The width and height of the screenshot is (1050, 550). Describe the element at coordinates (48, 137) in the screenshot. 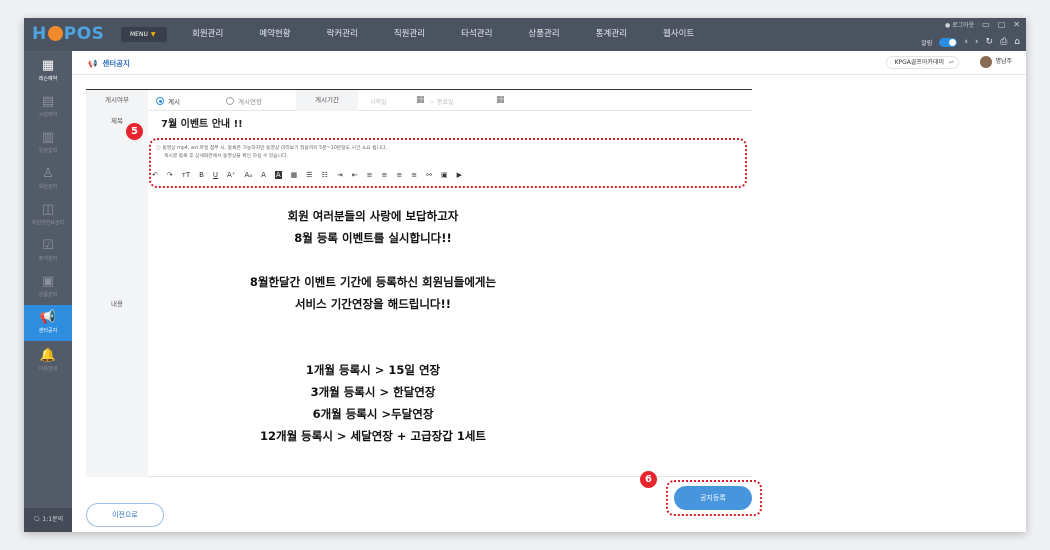

I see `schedule-icon: ▥` at that location.